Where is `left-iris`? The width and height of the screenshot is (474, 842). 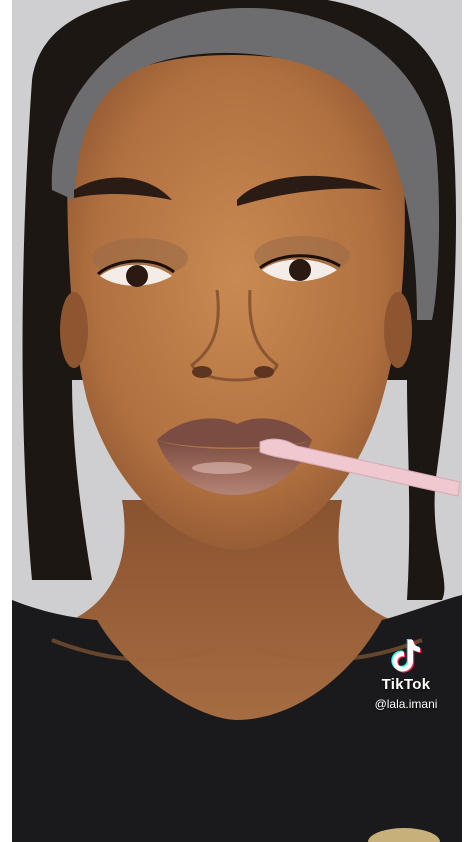 left-iris is located at coordinates (137, 276).